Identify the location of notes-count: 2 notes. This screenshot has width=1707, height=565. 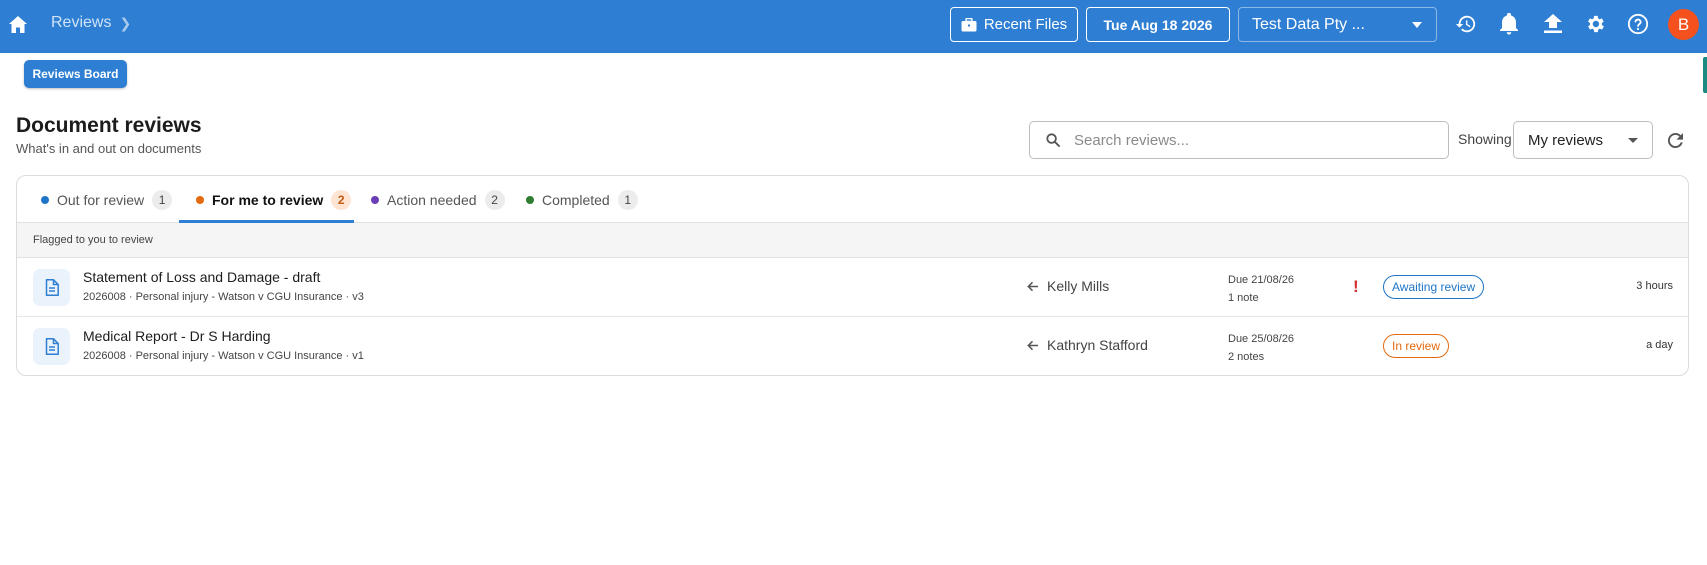
(1246, 357).